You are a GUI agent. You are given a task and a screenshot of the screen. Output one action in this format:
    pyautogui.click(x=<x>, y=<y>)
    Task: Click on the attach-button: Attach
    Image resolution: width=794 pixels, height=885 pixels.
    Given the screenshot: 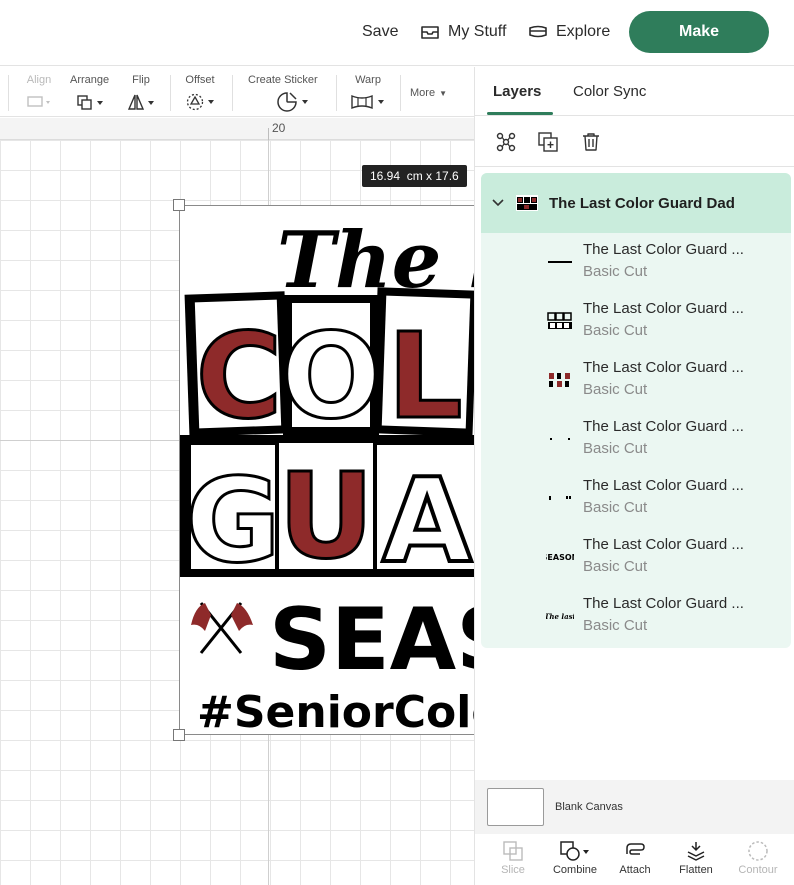 What is the action you would take?
    pyautogui.click(x=635, y=857)
    